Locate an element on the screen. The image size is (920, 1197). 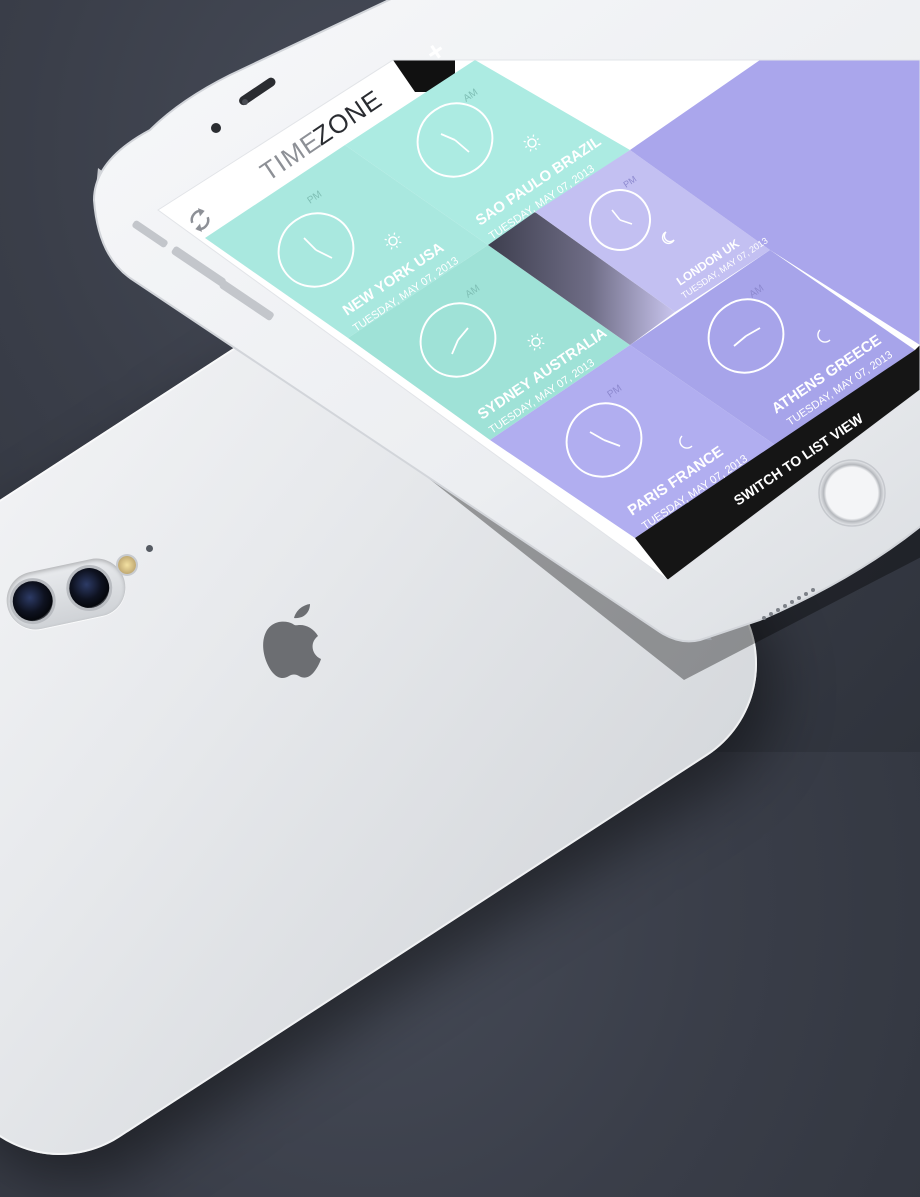
proximity-sensor is located at coordinates (245, 102).